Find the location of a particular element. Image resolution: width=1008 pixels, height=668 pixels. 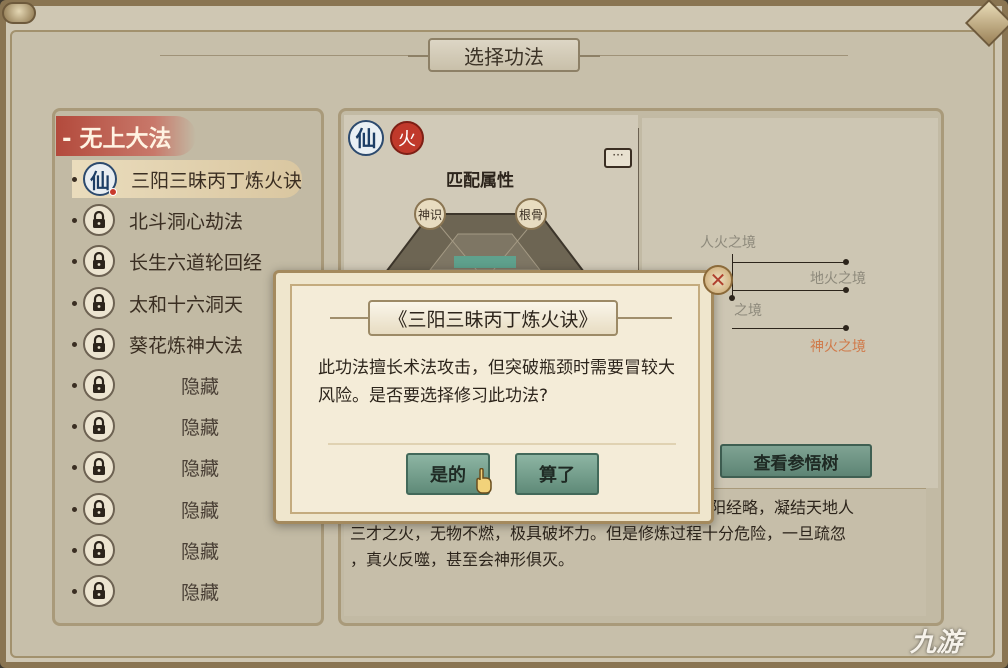

tree-node-label: 人火之境 is located at coordinates (728, 243).